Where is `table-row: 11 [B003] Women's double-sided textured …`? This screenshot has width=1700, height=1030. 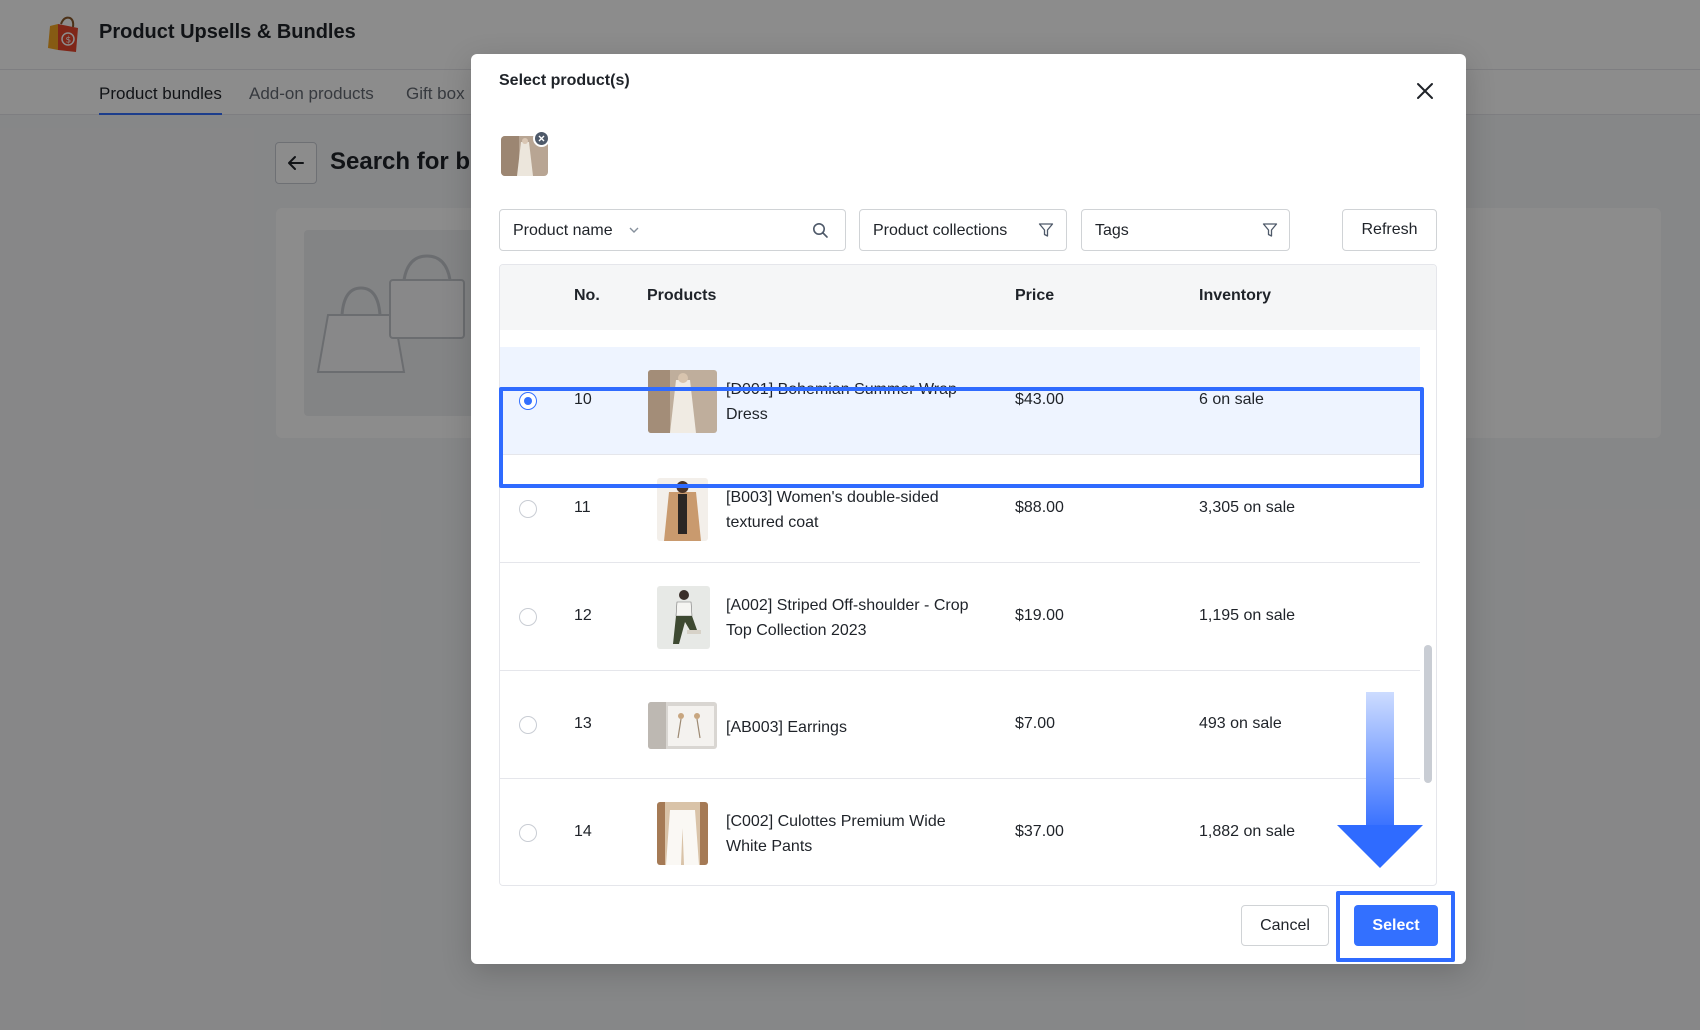
table-row: 11 [B003] Women's double-sided textured … is located at coordinates (960, 509).